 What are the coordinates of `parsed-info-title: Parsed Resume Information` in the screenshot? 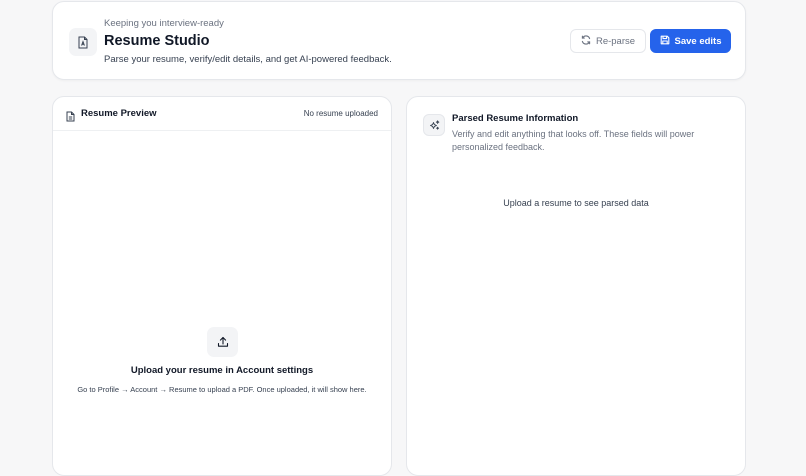 It's located at (515, 118).